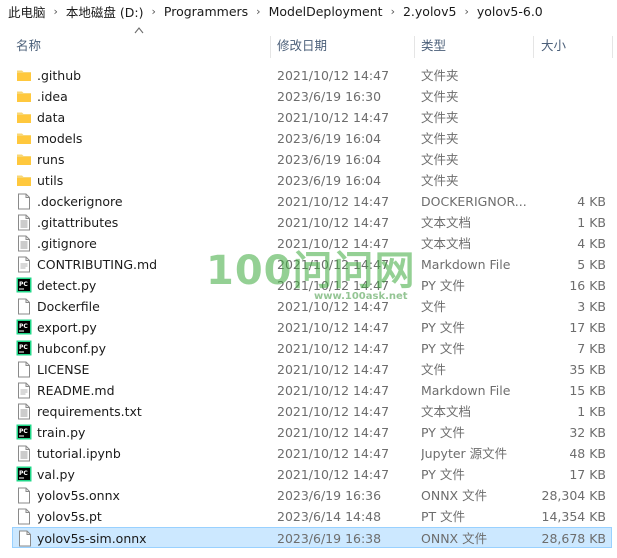  What do you see at coordinates (308, 348) in the screenshot?
I see `file-row: PC hubconf.py 2021/10/12 14:47 PY 文件 7 KB` at bounding box center [308, 348].